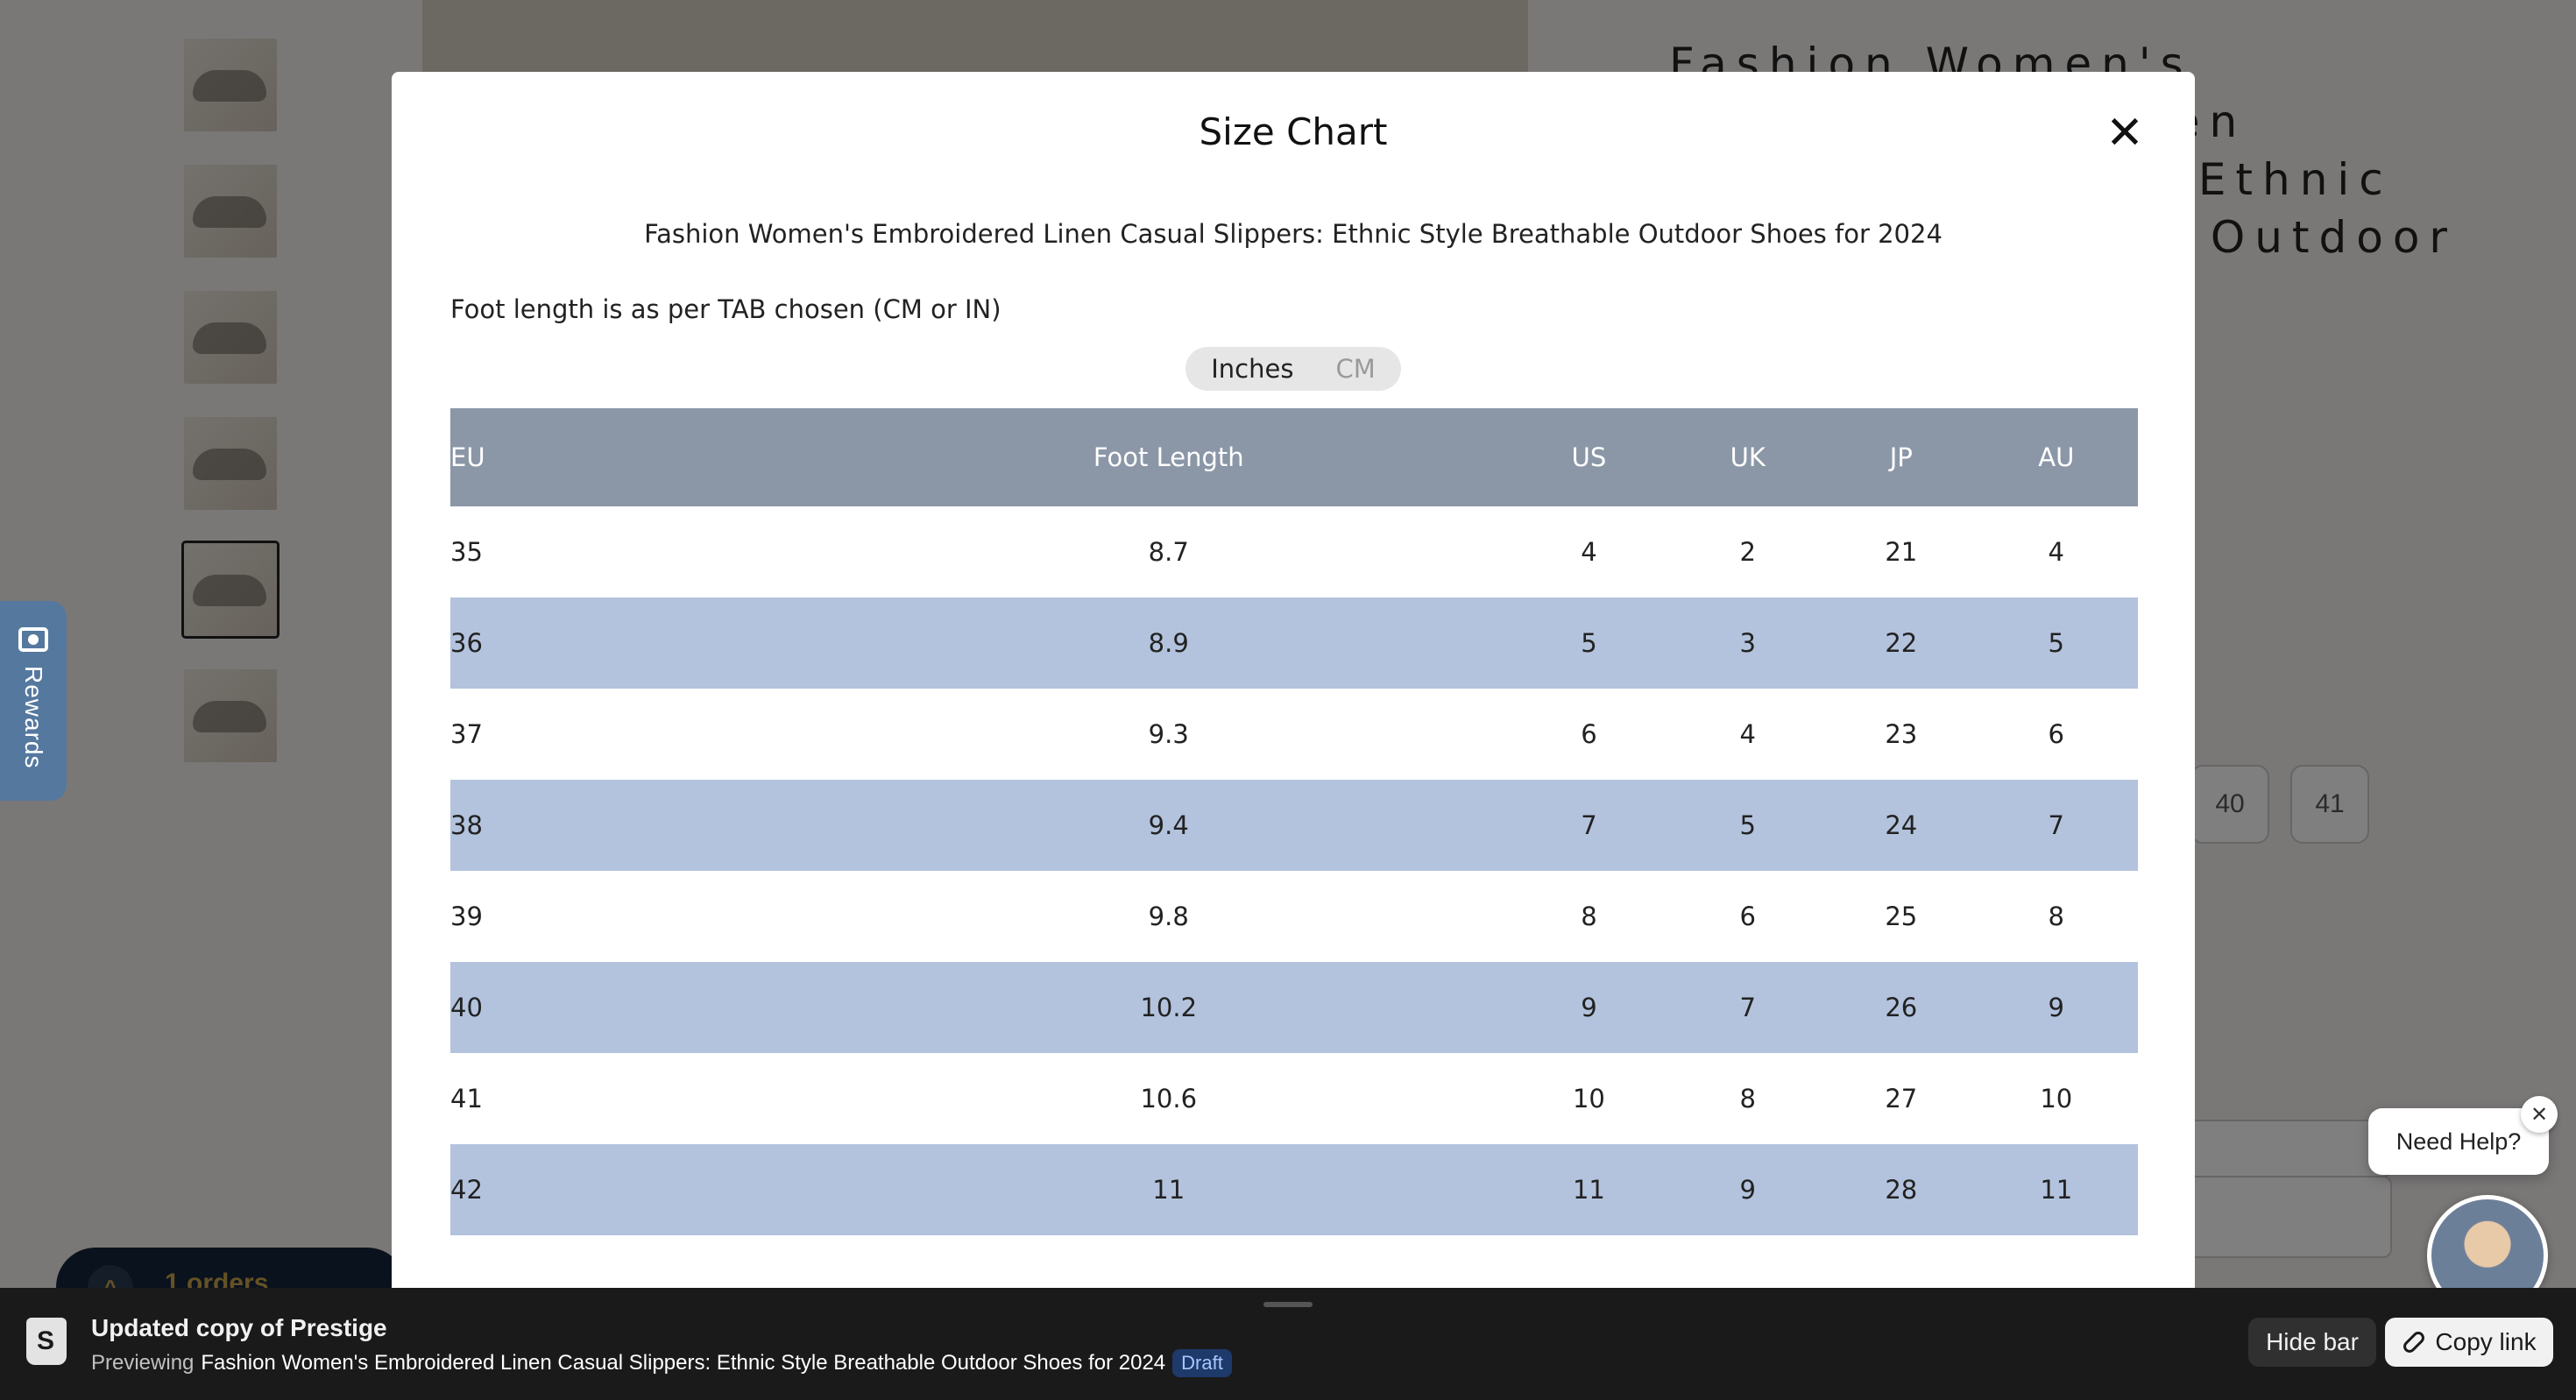  What do you see at coordinates (1169, 734) in the screenshot?
I see `table-cell: 9.3` at bounding box center [1169, 734].